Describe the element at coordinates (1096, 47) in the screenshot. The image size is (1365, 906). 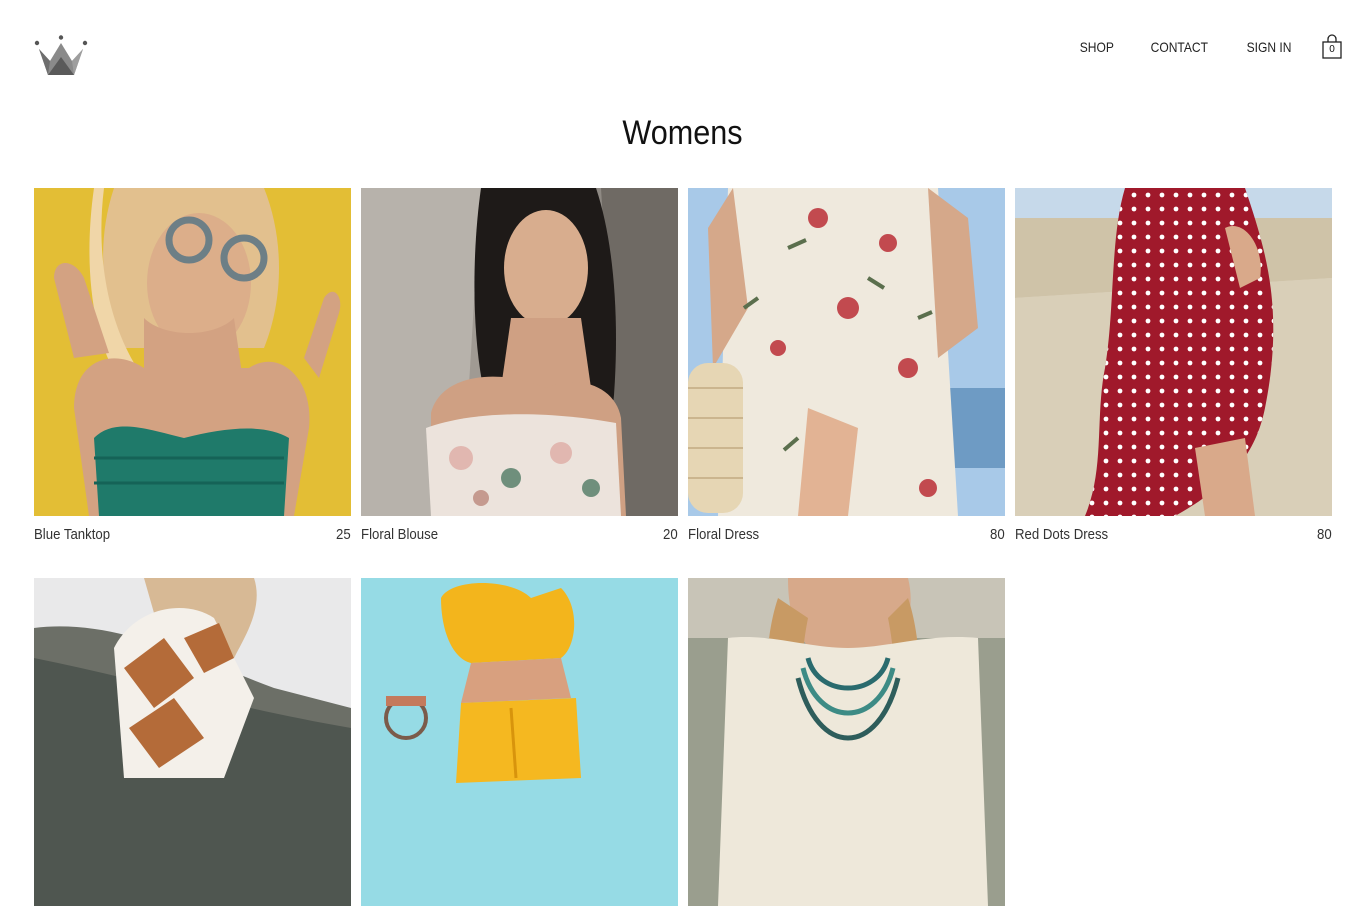
I see `nav-shop-link: SHOP` at that location.